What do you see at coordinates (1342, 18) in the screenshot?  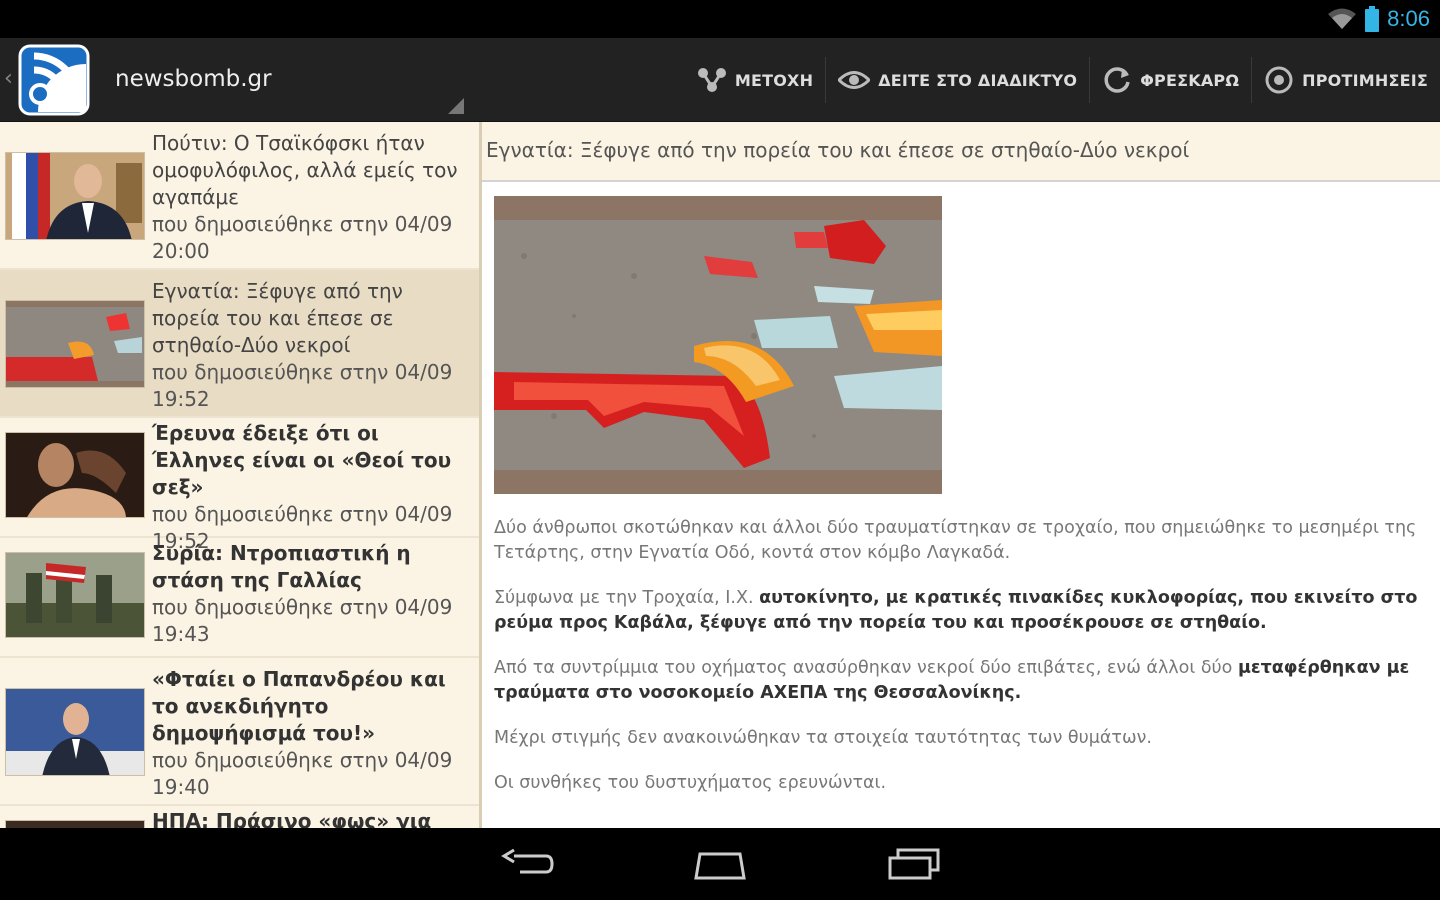 I see `wifi-icon` at bounding box center [1342, 18].